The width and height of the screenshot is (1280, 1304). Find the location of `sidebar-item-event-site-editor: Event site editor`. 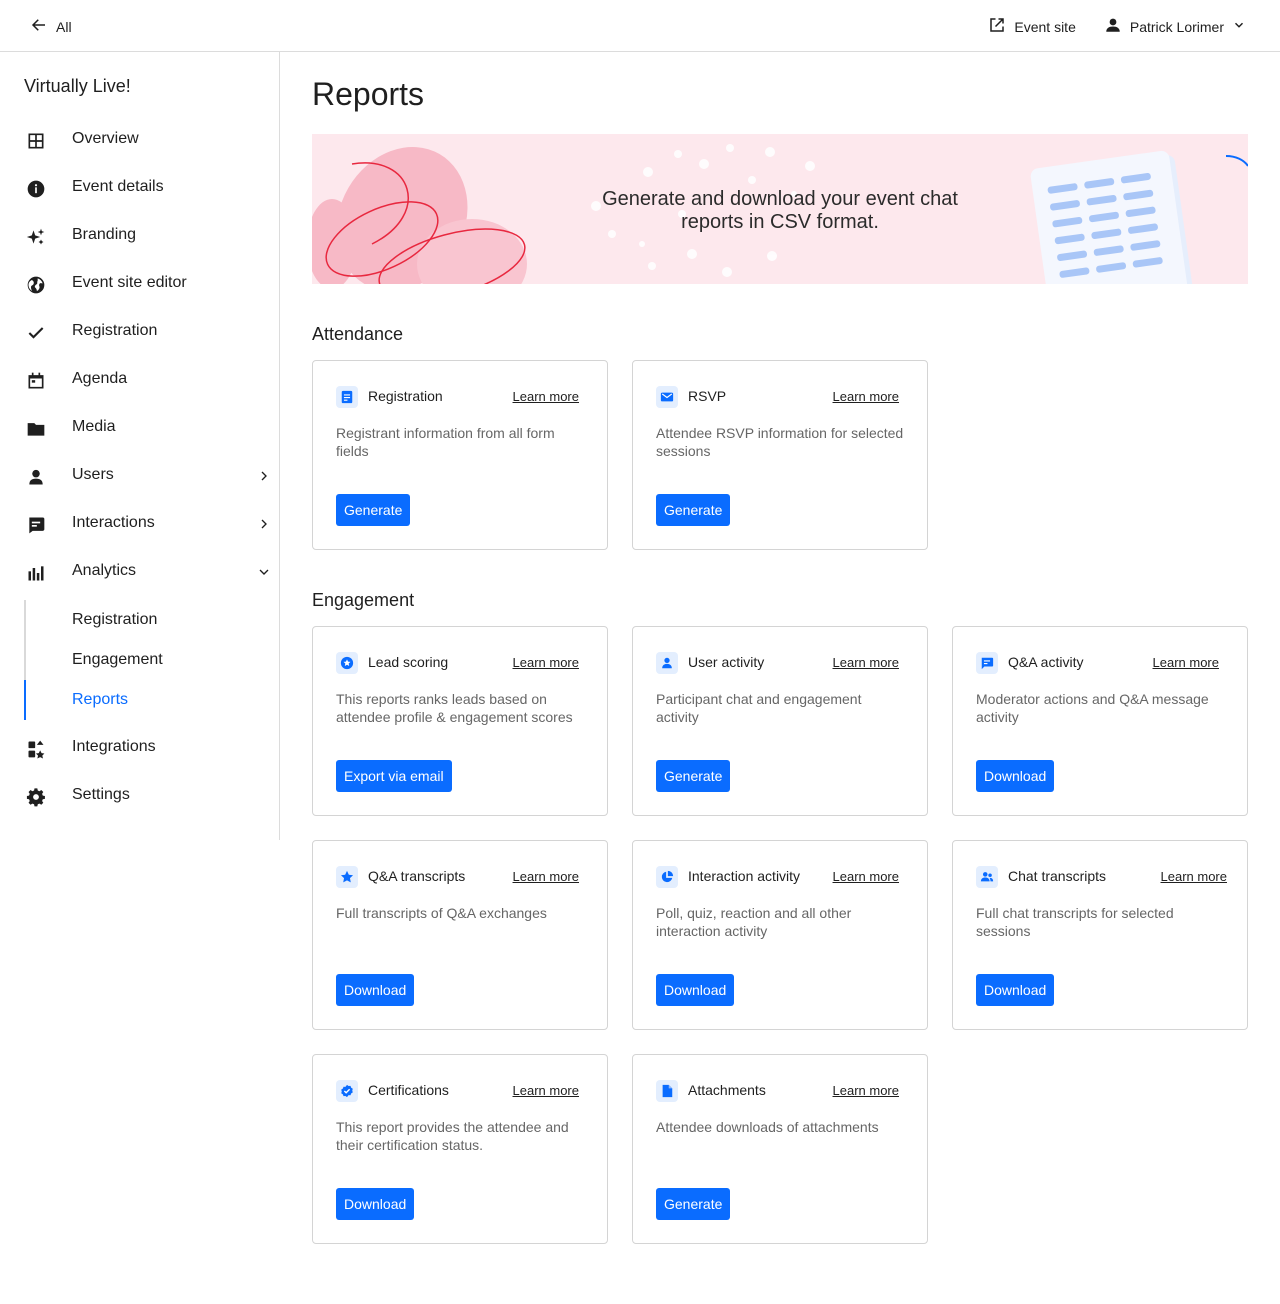

sidebar-item-event-site-editor: Event site editor is located at coordinates (139, 284).